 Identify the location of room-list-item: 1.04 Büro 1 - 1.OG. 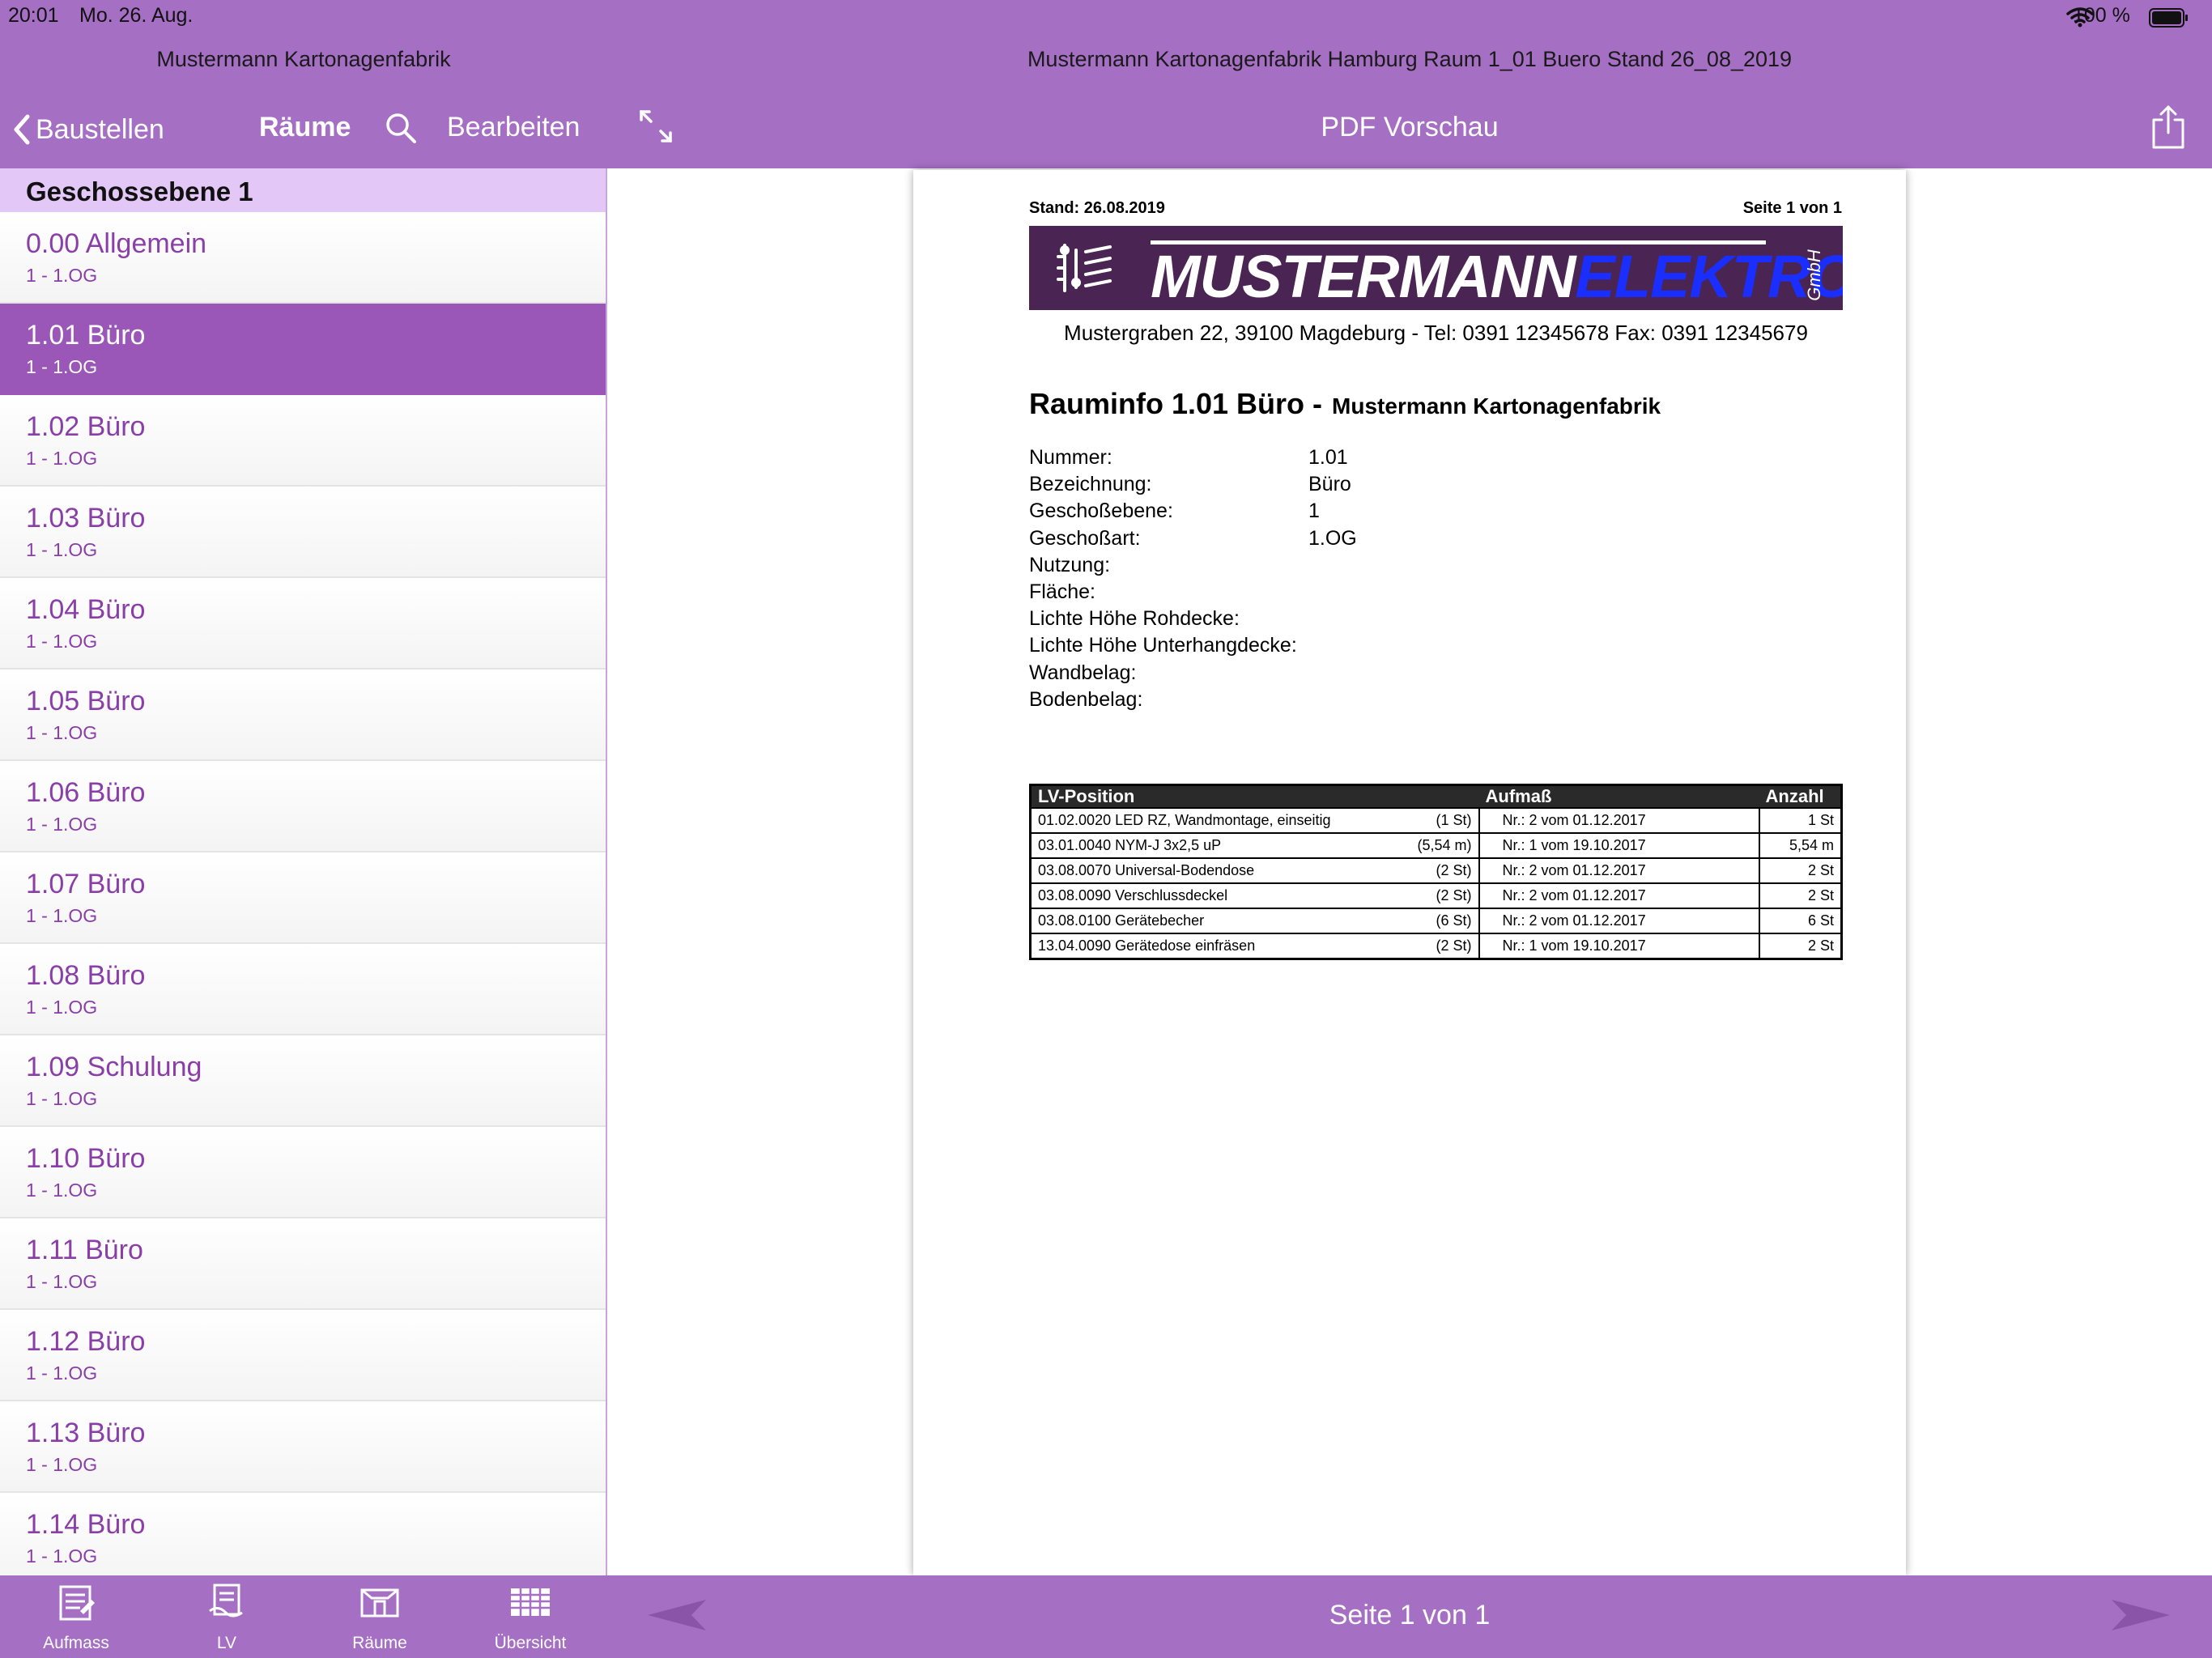
(303, 624).